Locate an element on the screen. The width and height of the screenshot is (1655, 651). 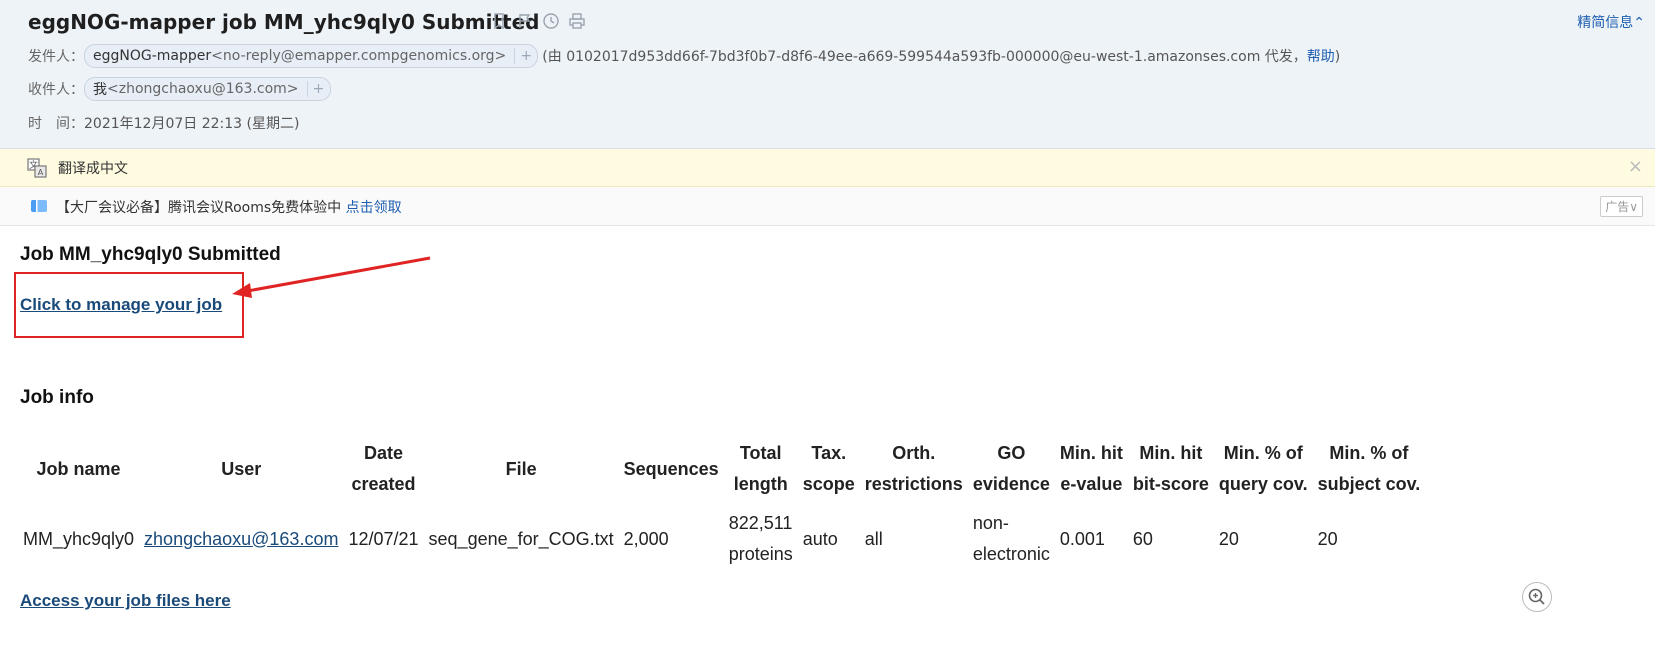
ad-bar: 【大厂会议必备】腾讯会议Rooms免费体验中 点击领取 广告∨ is located at coordinates (827, 206).